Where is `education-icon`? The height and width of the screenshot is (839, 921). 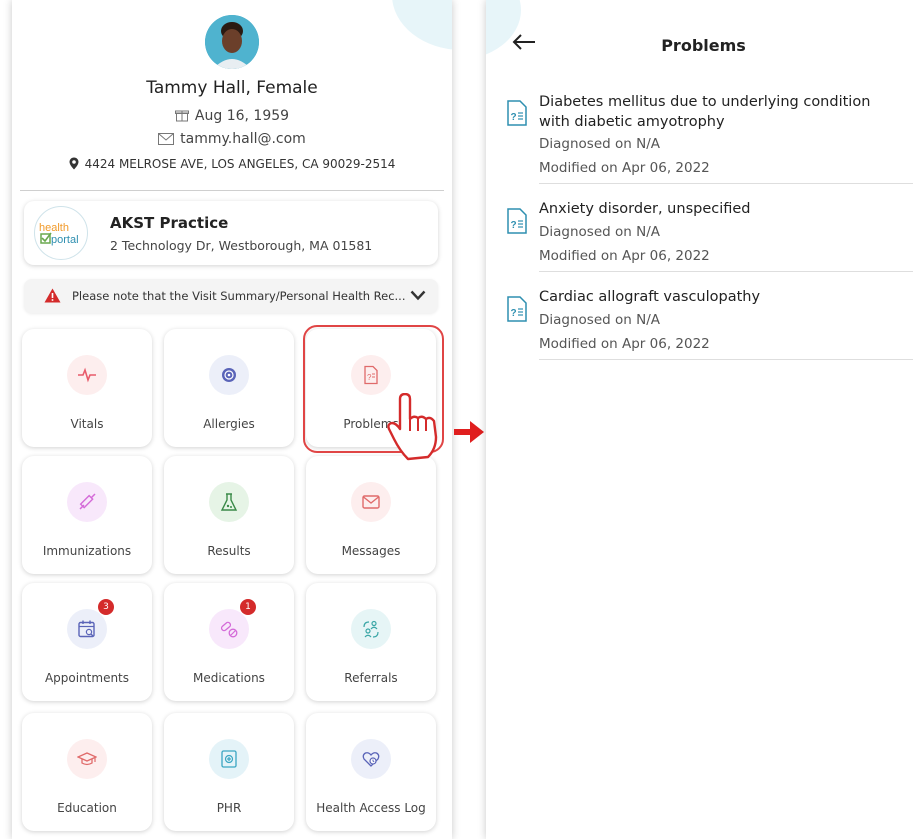
education-icon is located at coordinates (87, 759).